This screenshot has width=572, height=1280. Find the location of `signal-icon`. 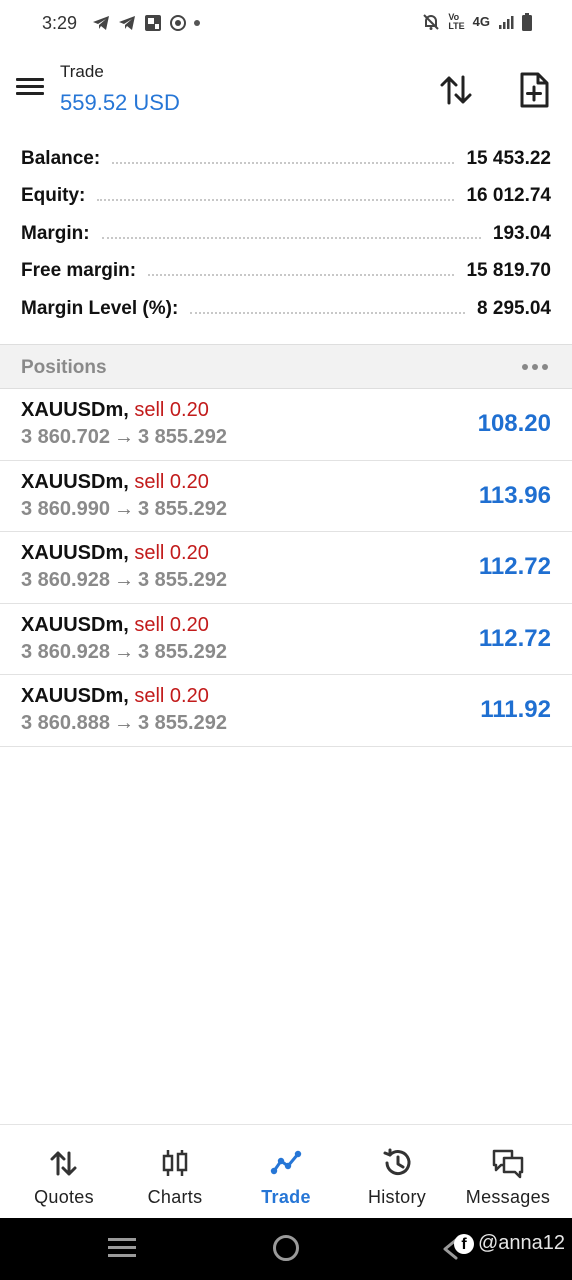

signal-icon is located at coordinates (506, 22).